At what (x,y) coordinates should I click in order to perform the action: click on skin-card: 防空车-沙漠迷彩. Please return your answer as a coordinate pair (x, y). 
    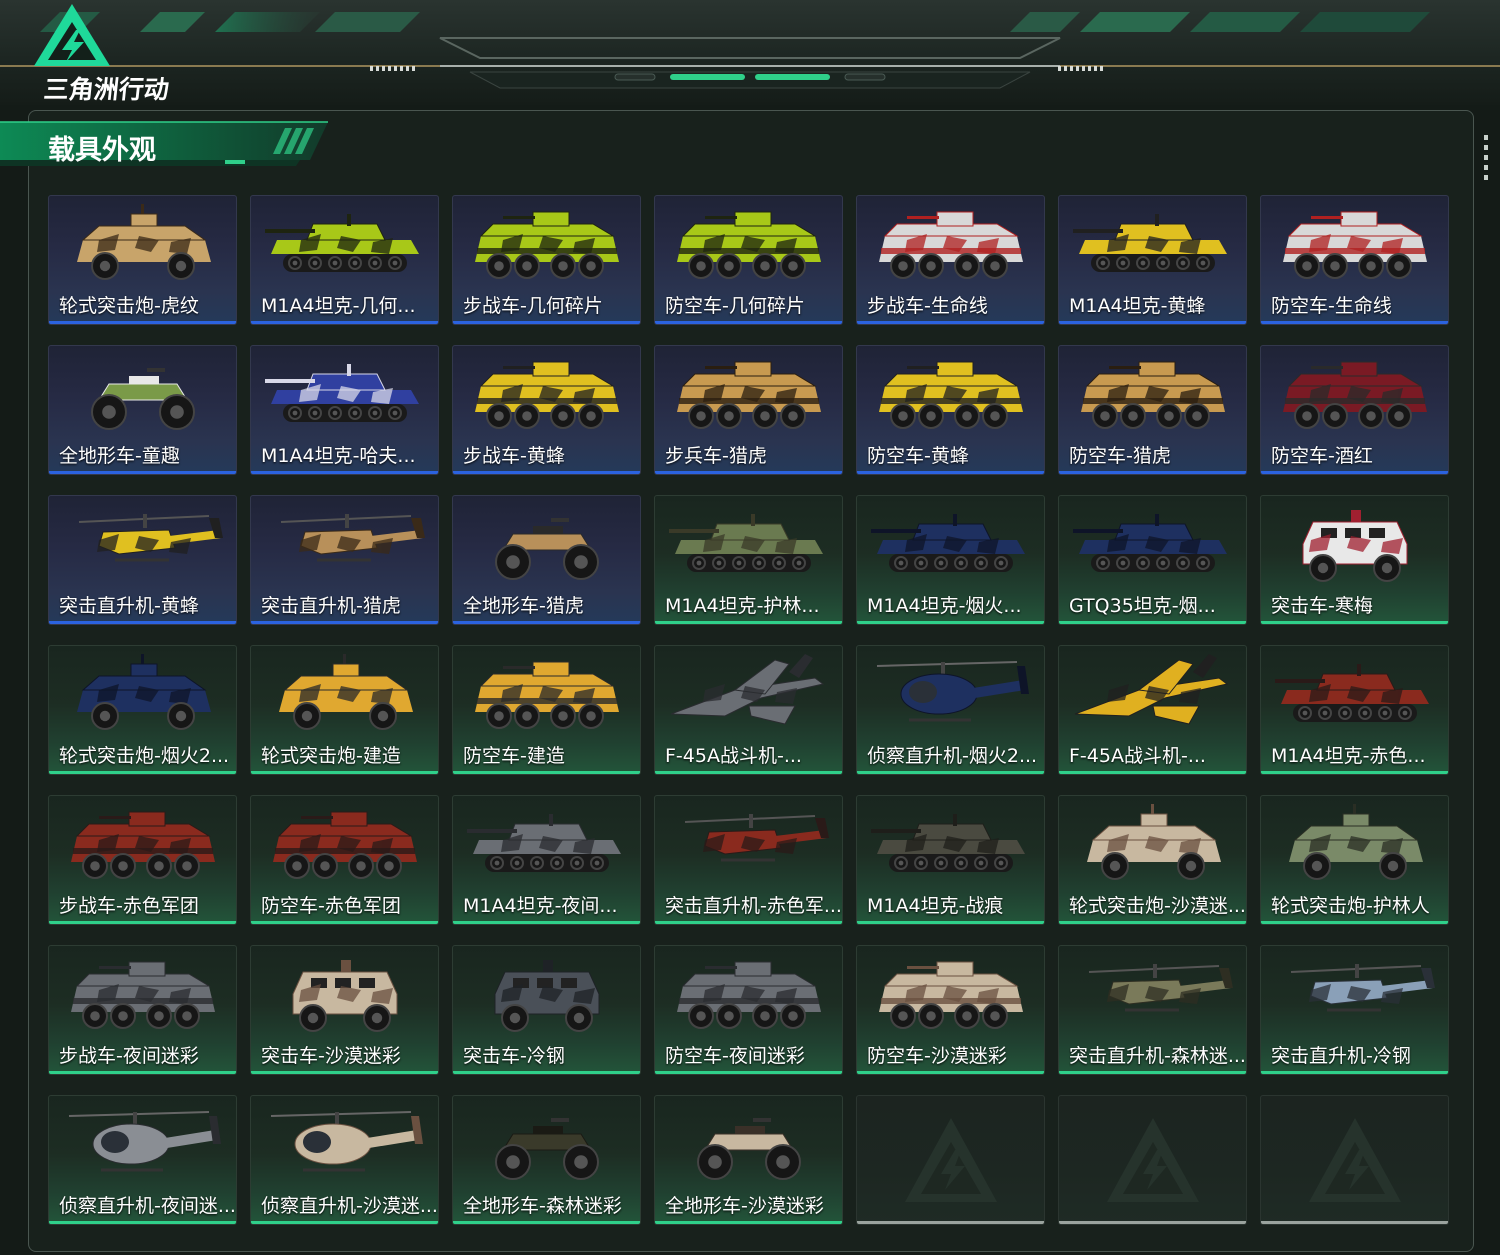
    Looking at the image, I should click on (950, 1010).